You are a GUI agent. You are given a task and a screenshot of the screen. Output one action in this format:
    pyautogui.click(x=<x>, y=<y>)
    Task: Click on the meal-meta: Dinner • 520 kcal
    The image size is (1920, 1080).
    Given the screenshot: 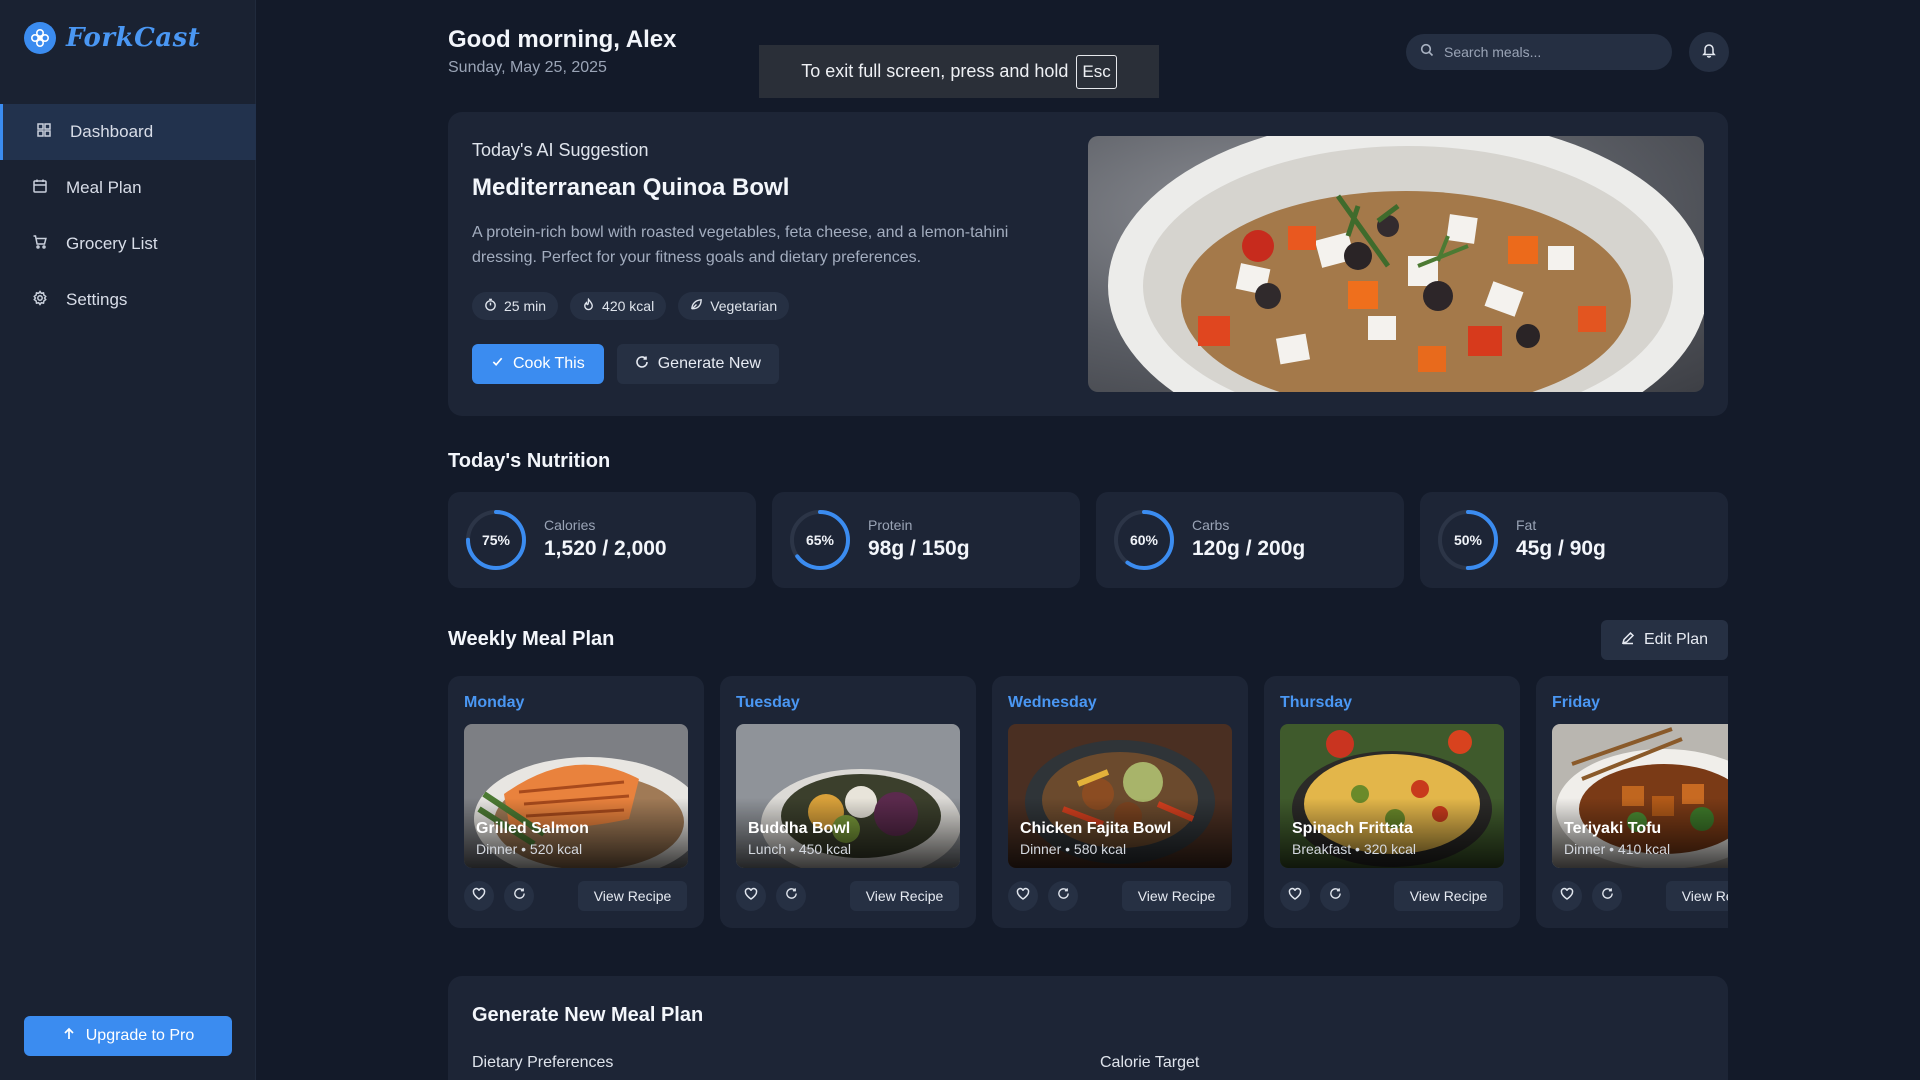 What is the action you would take?
    pyautogui.click(x=529, y=849)
    